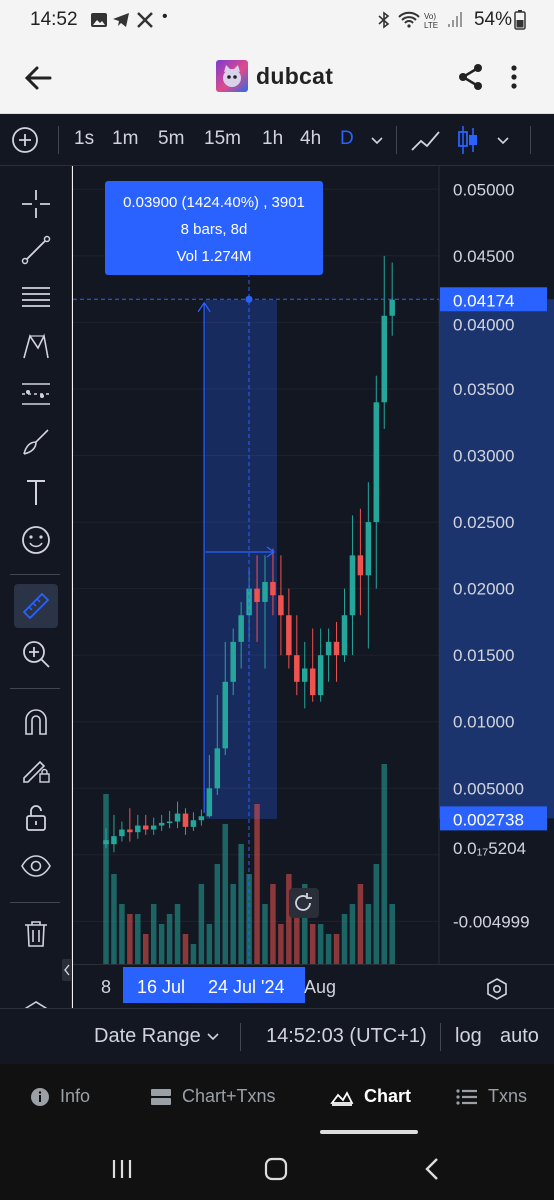 This screenshot has height=1200, width=554. I want to click on crosshair-tool, so click(36, 204).